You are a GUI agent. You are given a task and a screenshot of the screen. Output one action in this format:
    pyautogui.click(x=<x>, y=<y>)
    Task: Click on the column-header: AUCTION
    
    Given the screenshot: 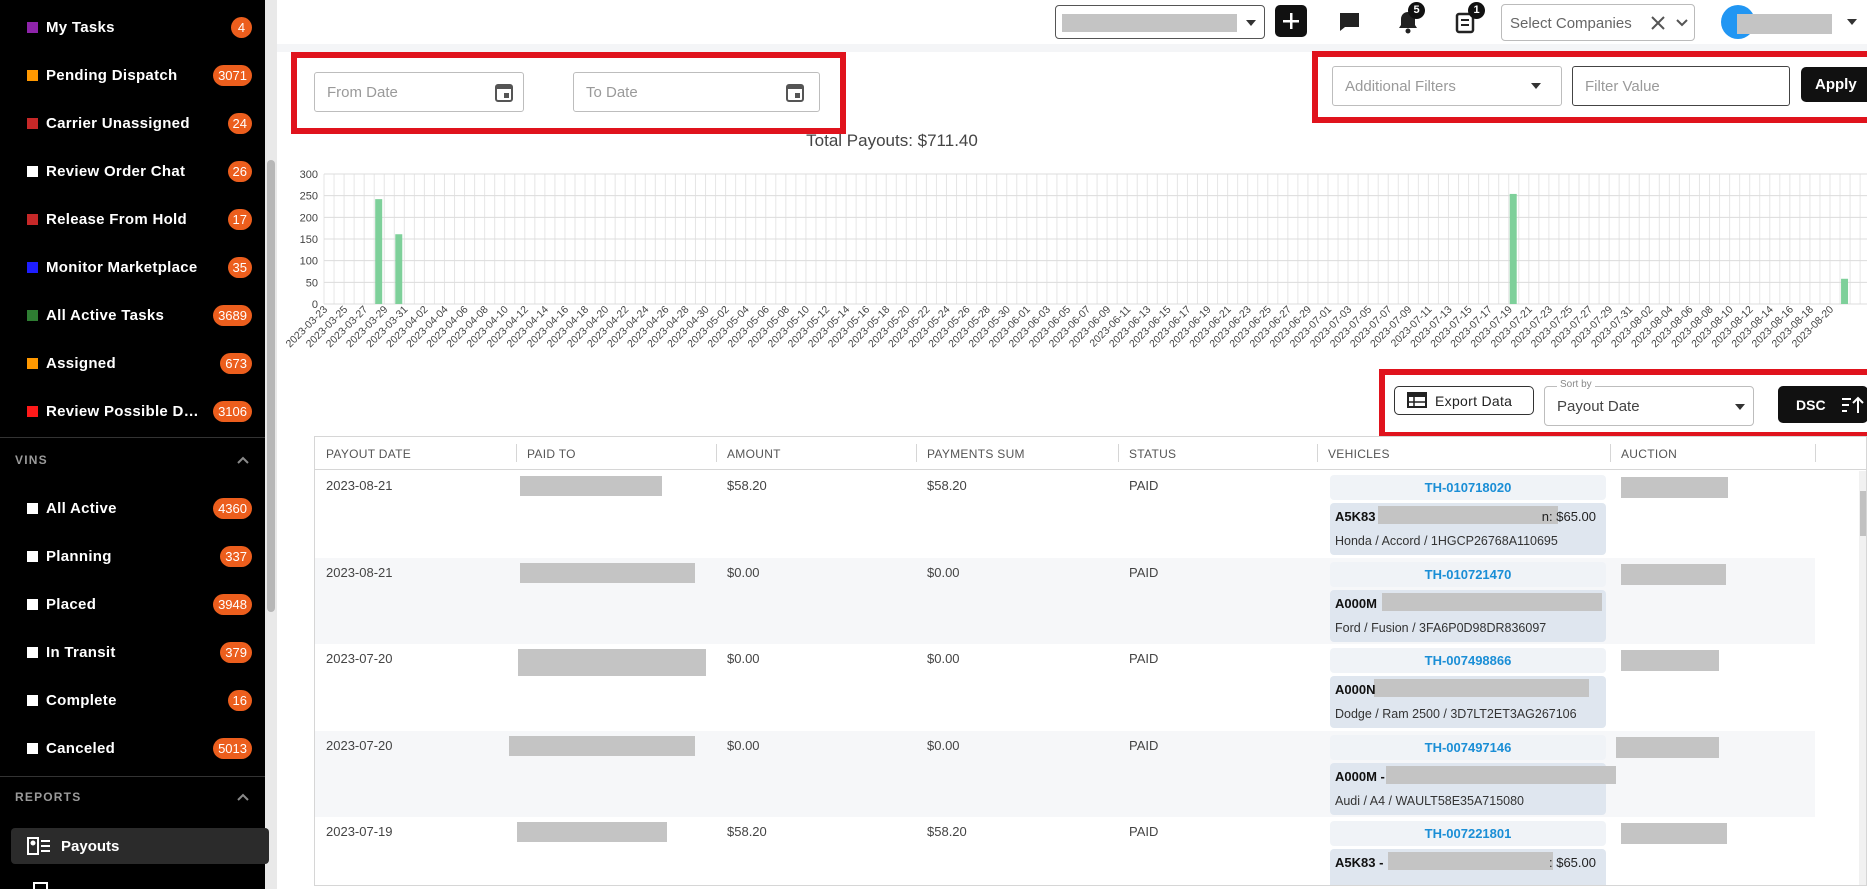 What is the action you would take?
    pyautogui.click(x=1649, y=454)
    